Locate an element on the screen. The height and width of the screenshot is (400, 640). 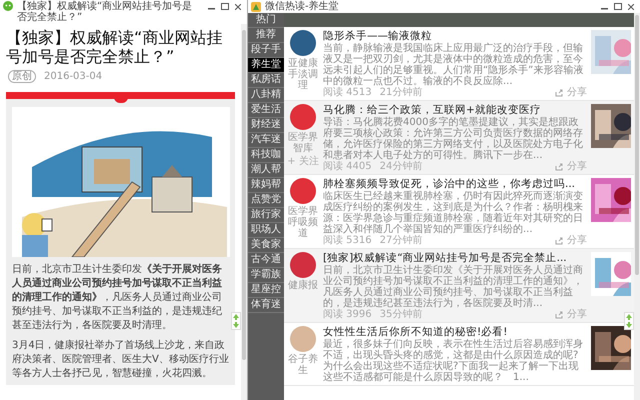
app-icon is located at coordinates (256, 7).